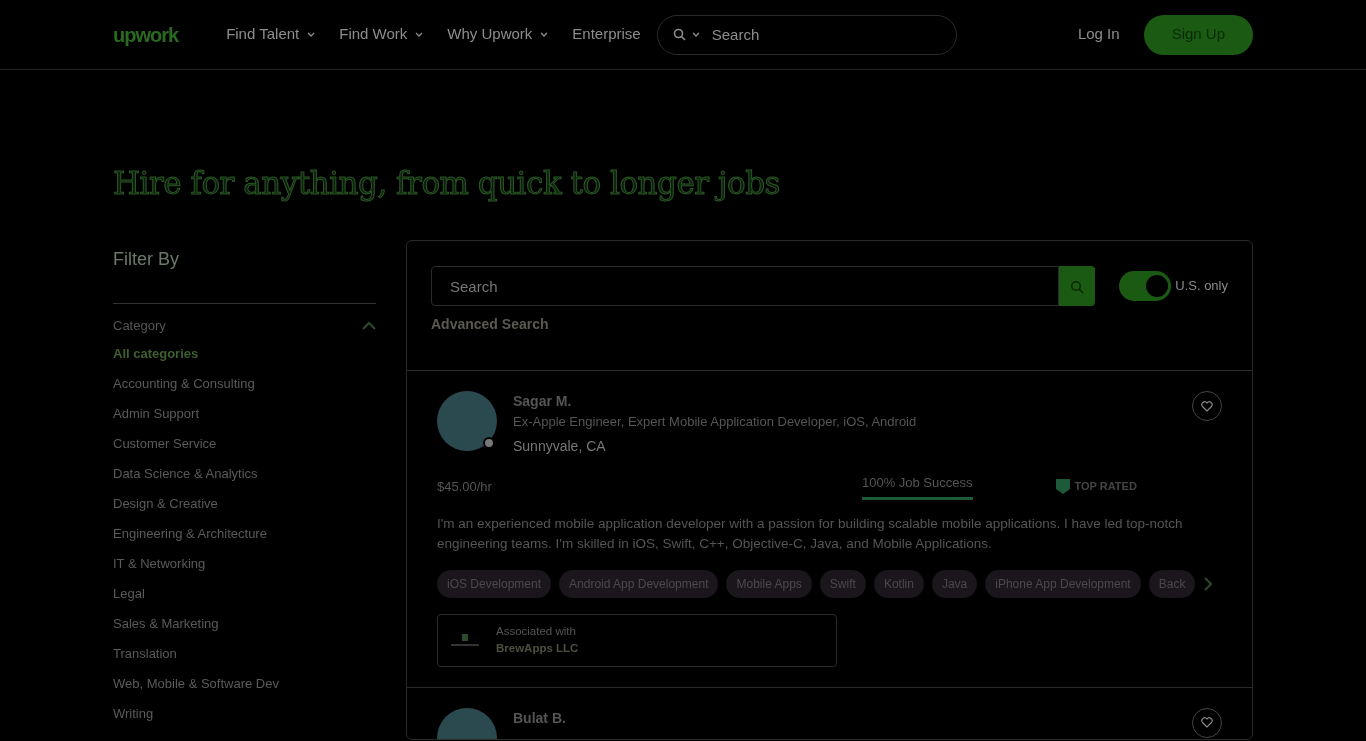 This screenshot has height=741, width=1366. What do you see at coordinates (1098, 34) in the screenshot?
I see `login-link: Log In` at bounding box center [1098, 34].